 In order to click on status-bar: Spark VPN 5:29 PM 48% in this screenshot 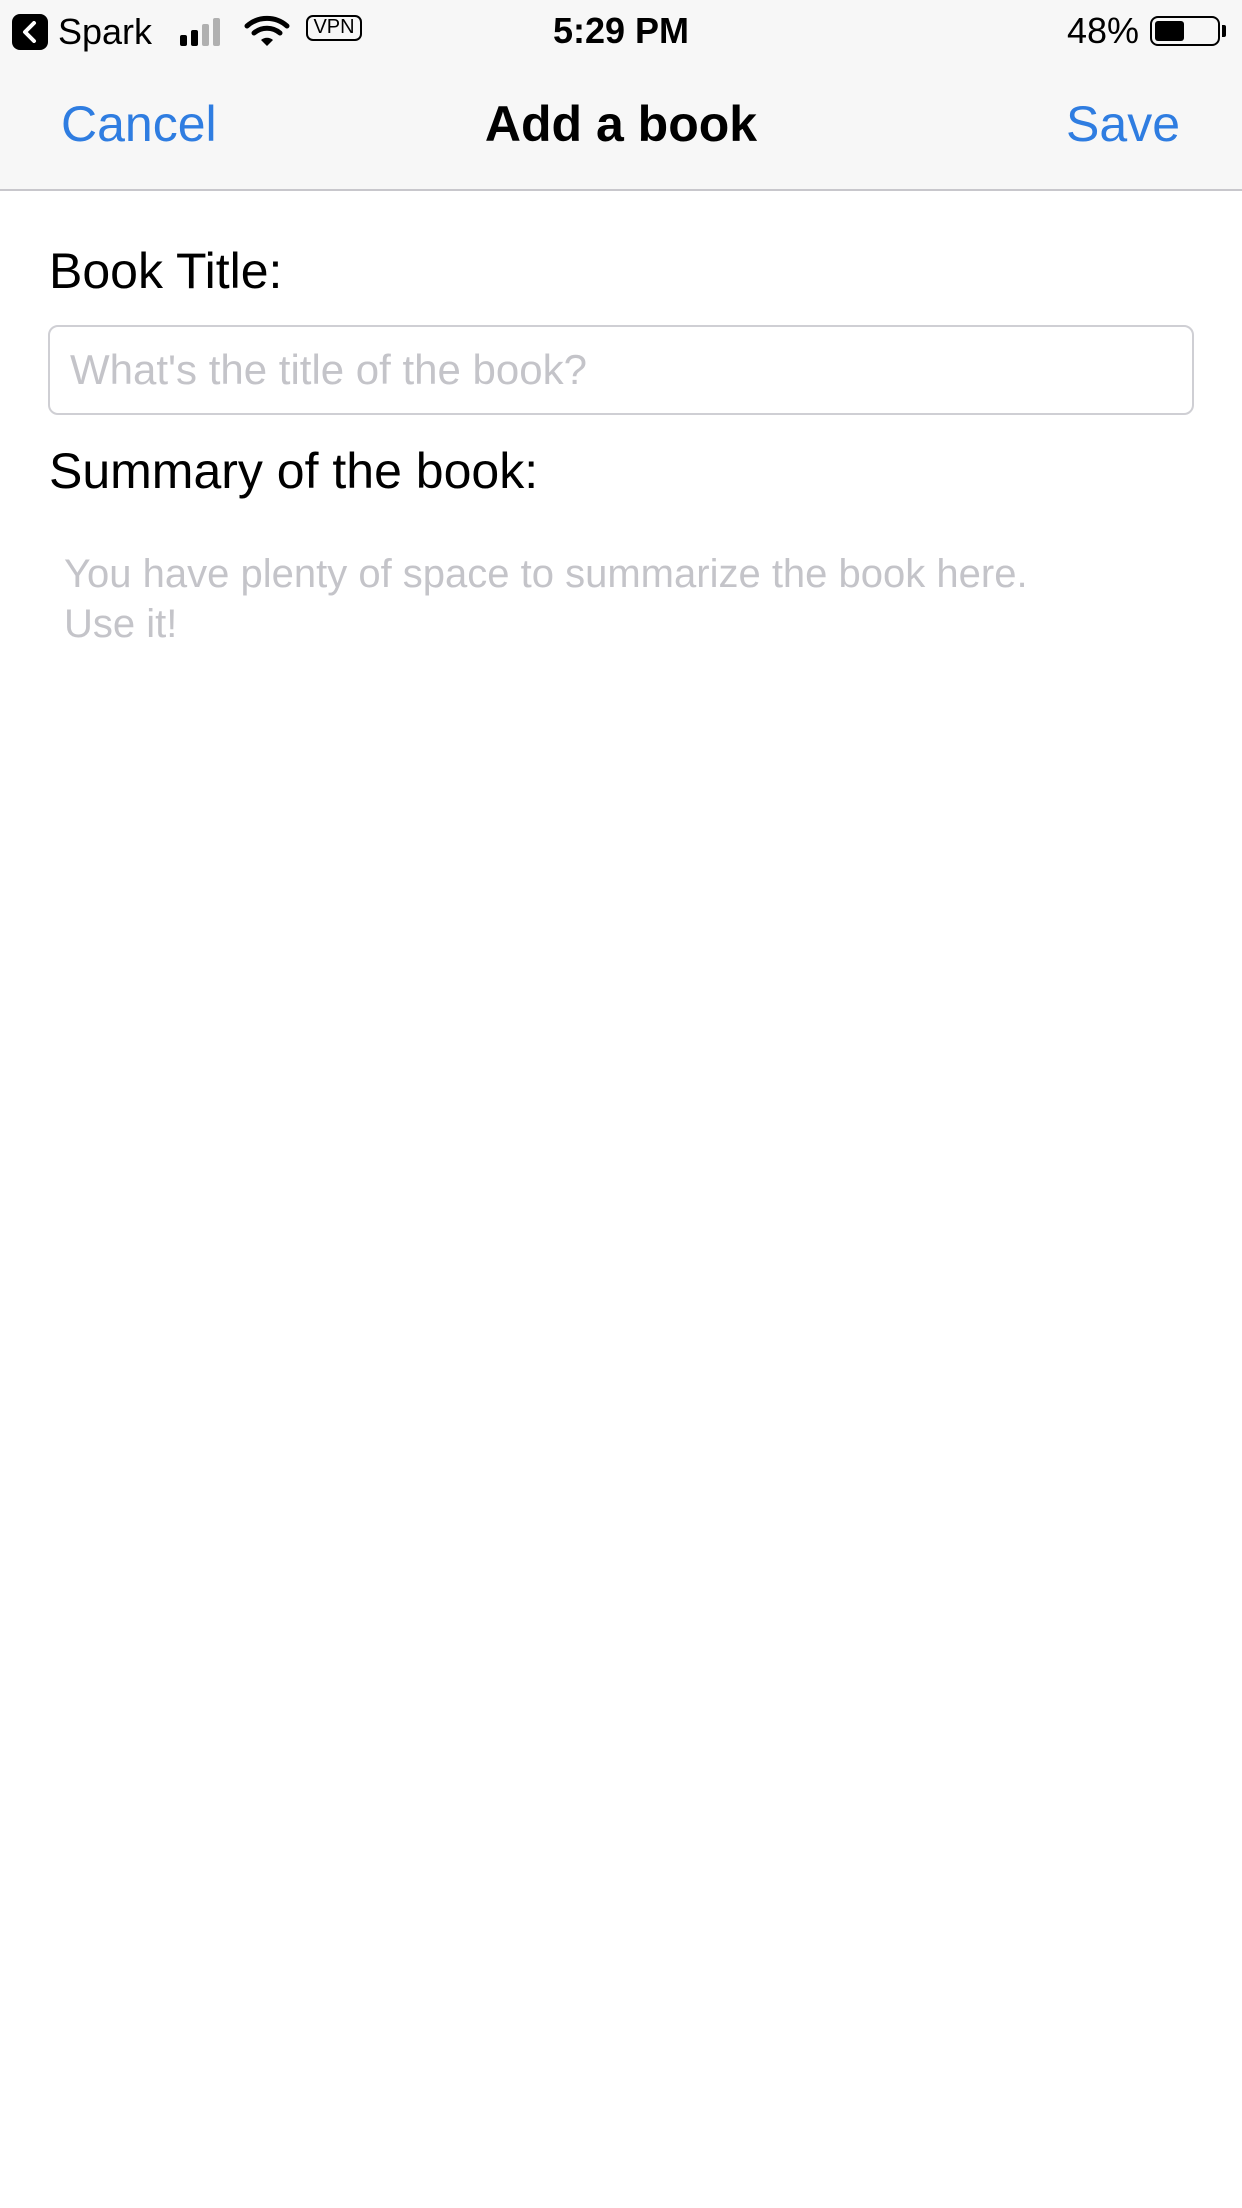, I will do `click(621, 31)`.